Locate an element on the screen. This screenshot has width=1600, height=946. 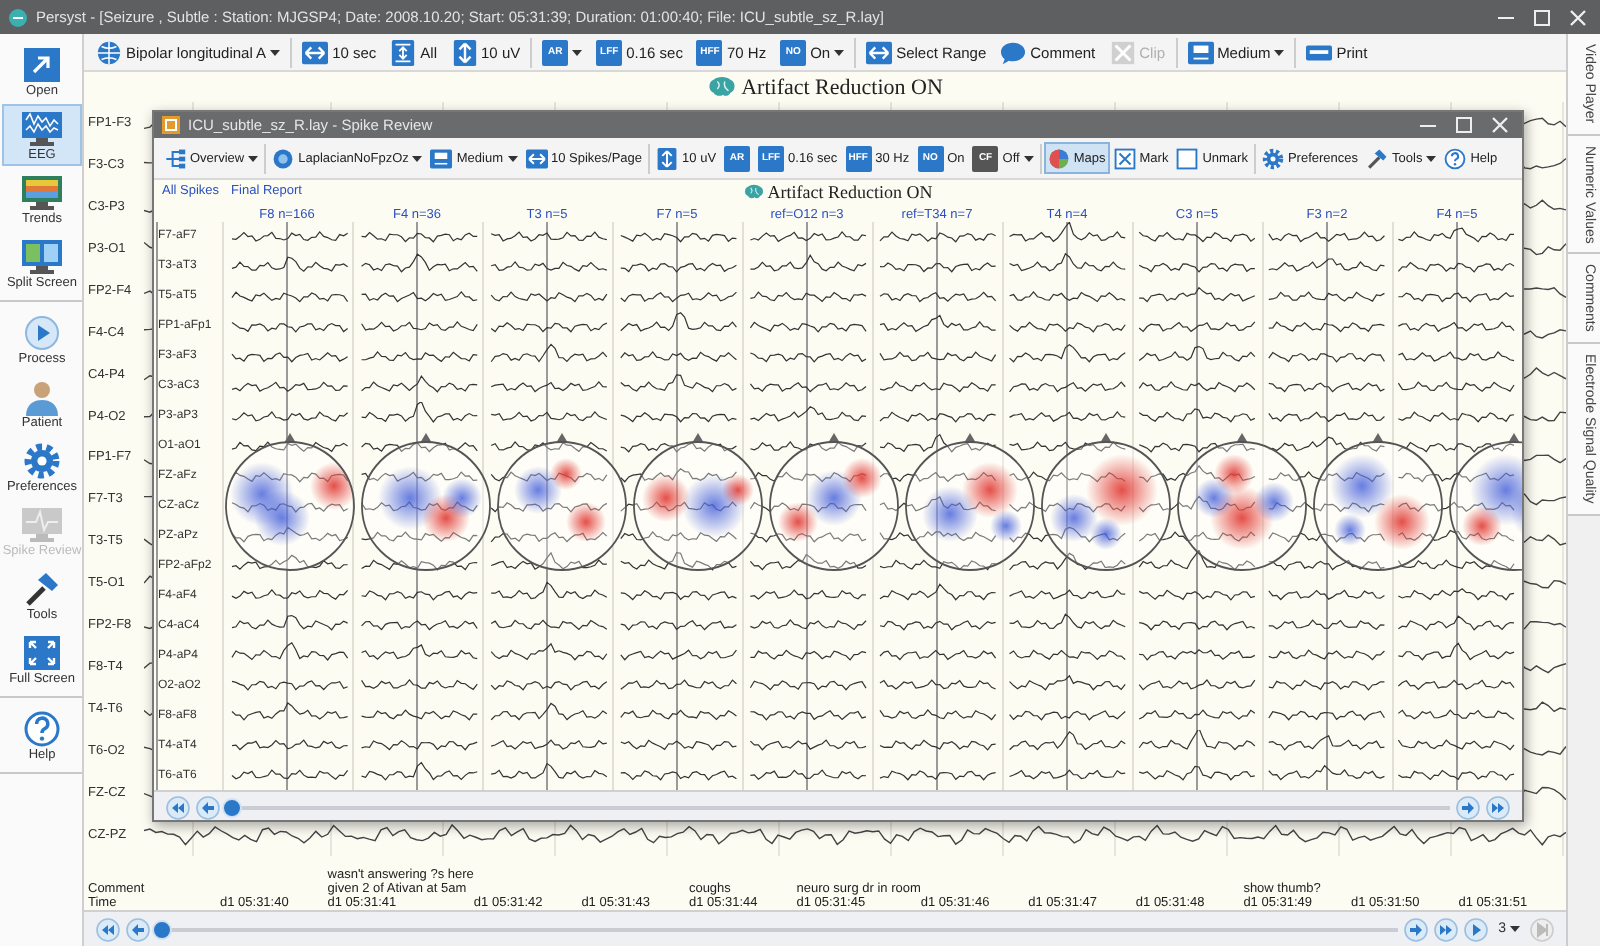
window-icon is located at coordinates (1200, 52).